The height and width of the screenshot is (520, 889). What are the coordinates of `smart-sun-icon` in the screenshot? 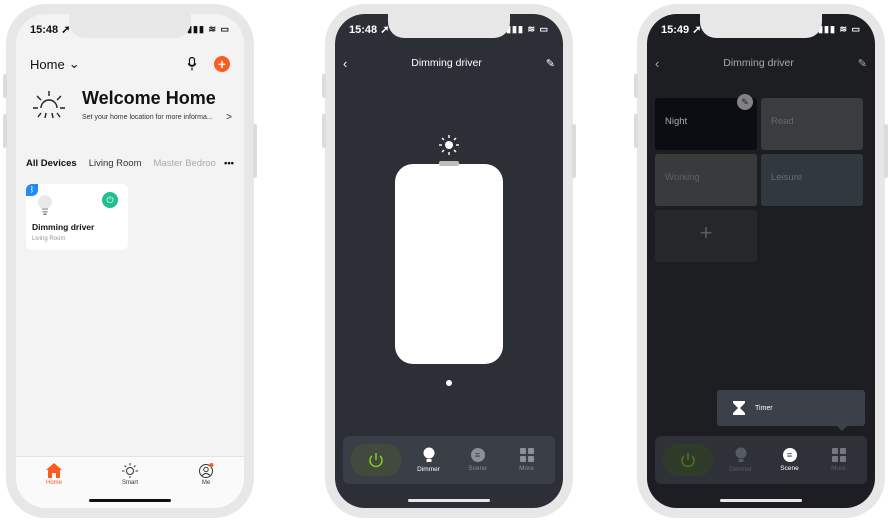 It's located at (130, 470).